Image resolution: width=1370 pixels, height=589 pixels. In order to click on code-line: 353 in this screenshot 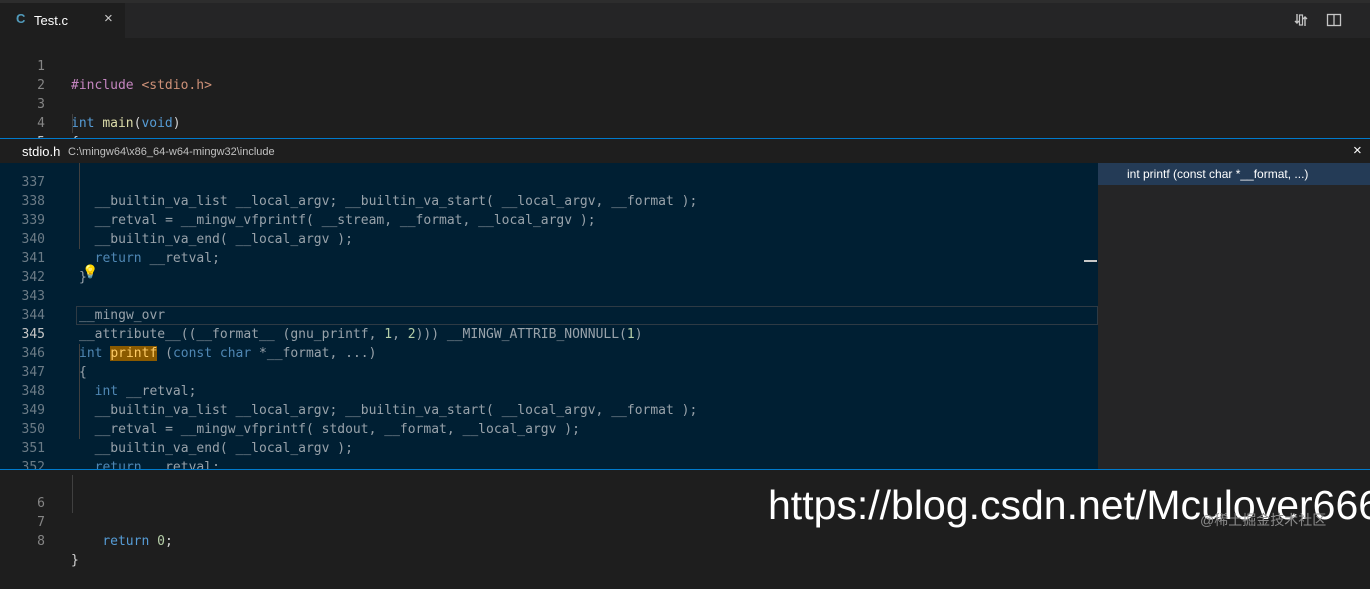, I will do `click(549, 463)`.